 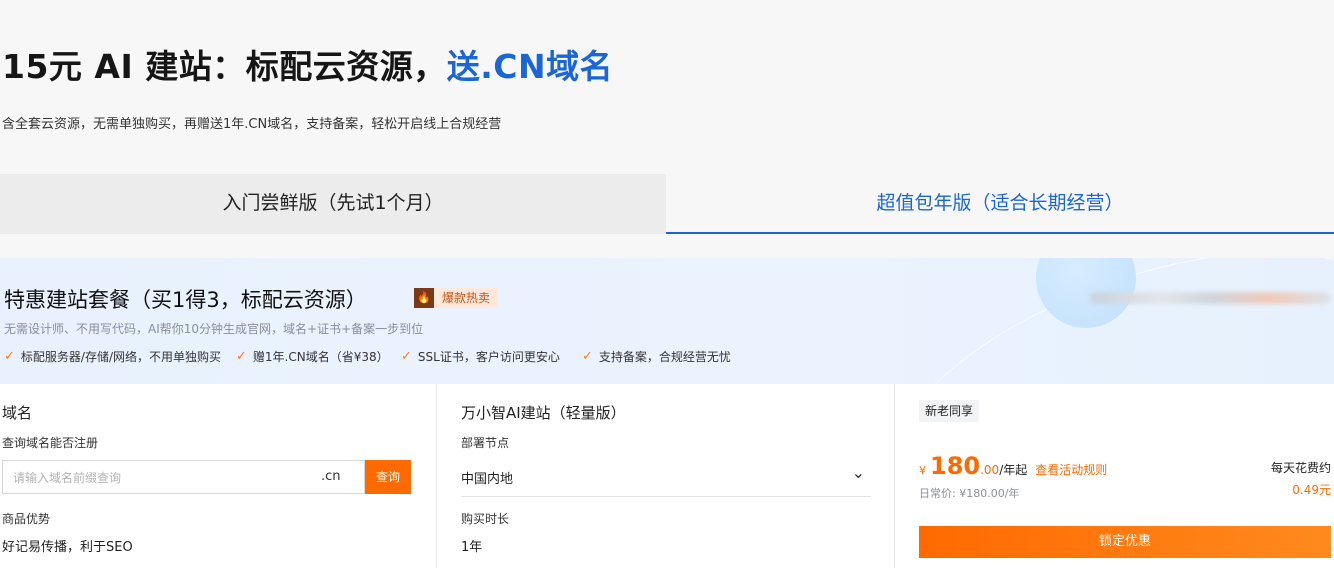 What do you see at coordinates (17, 413) in the screenshot?
I see `domain-section-title: 域名` at bounding box center [17, 413].